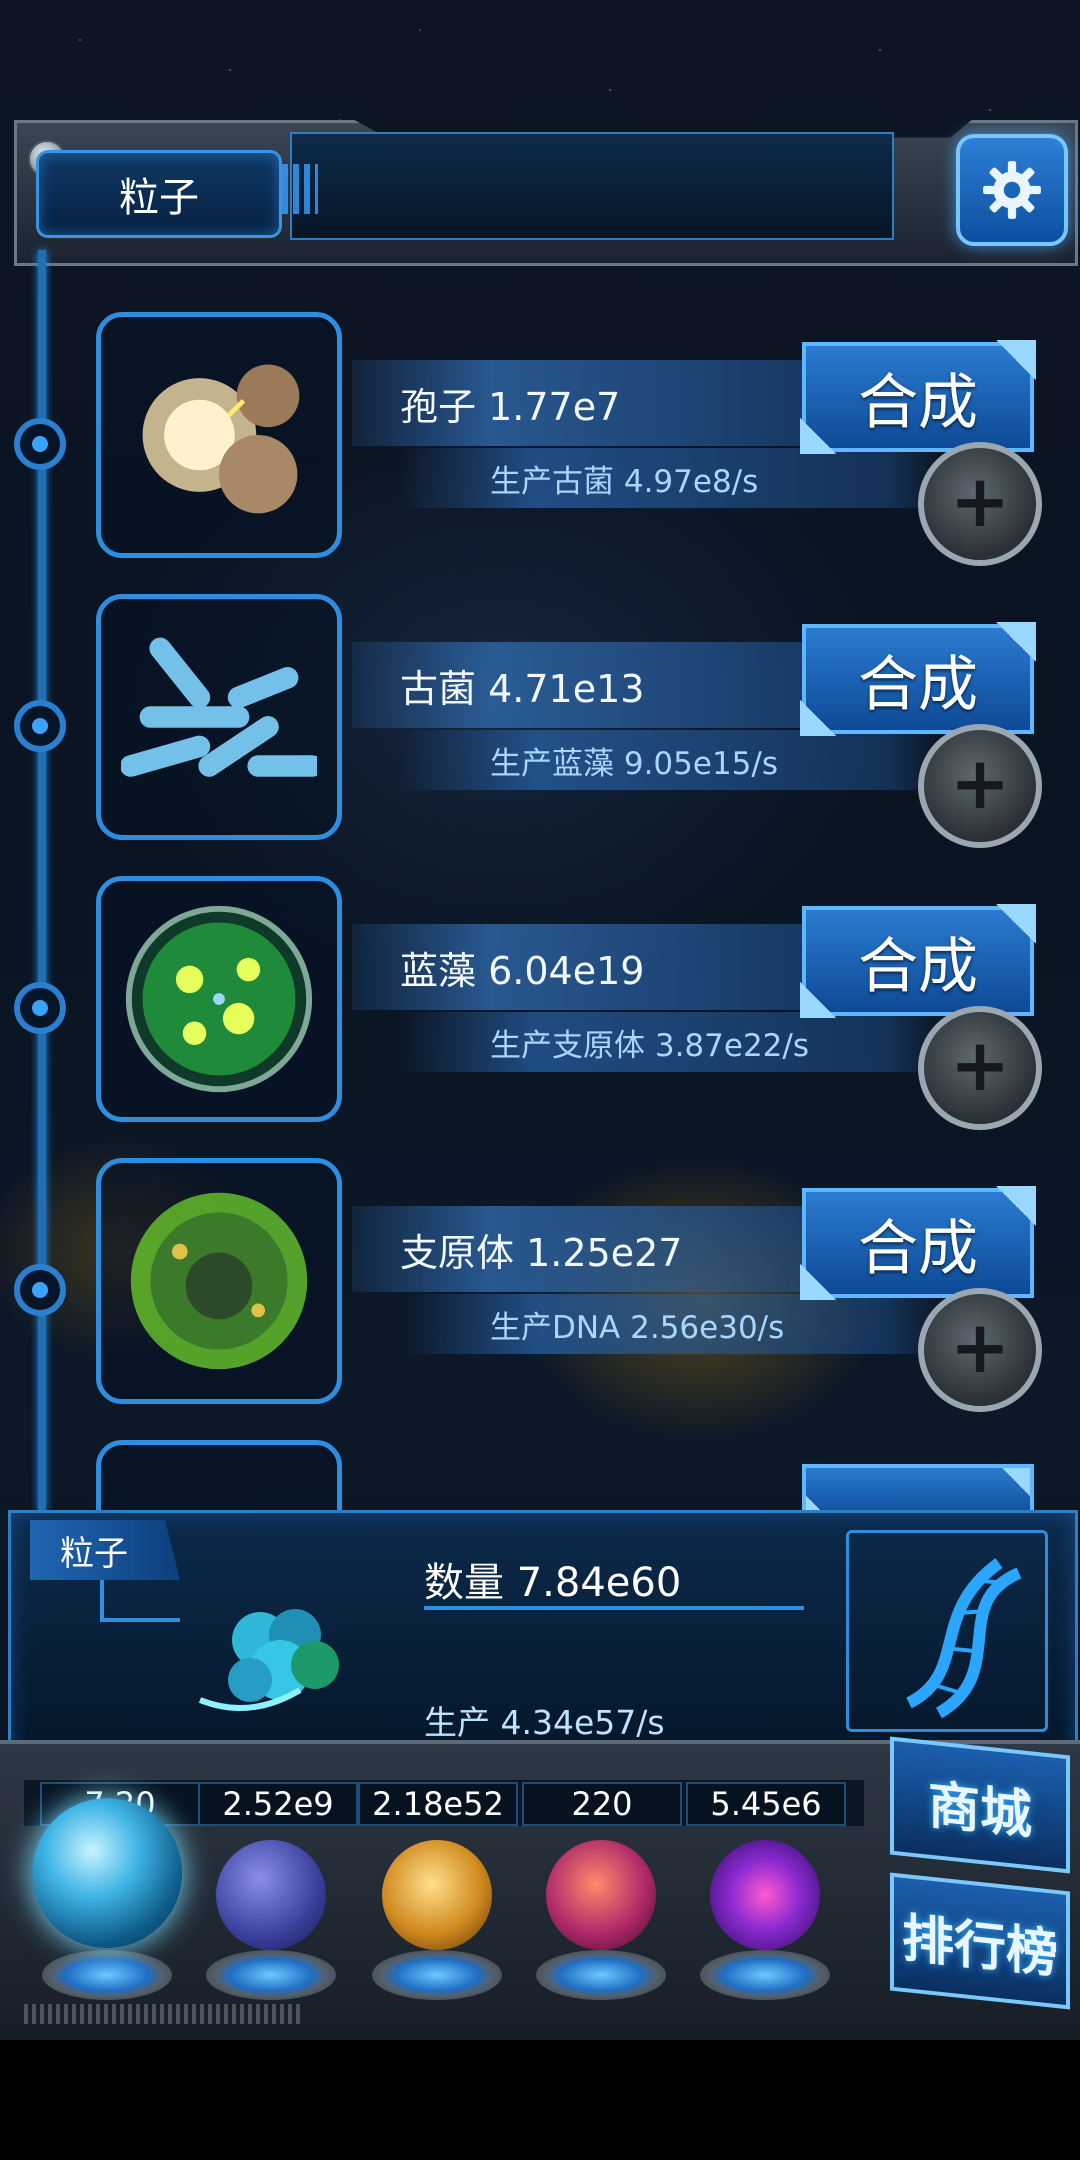  I want to click on resource-count: 数量 7.84e60, so click(553, 1583).